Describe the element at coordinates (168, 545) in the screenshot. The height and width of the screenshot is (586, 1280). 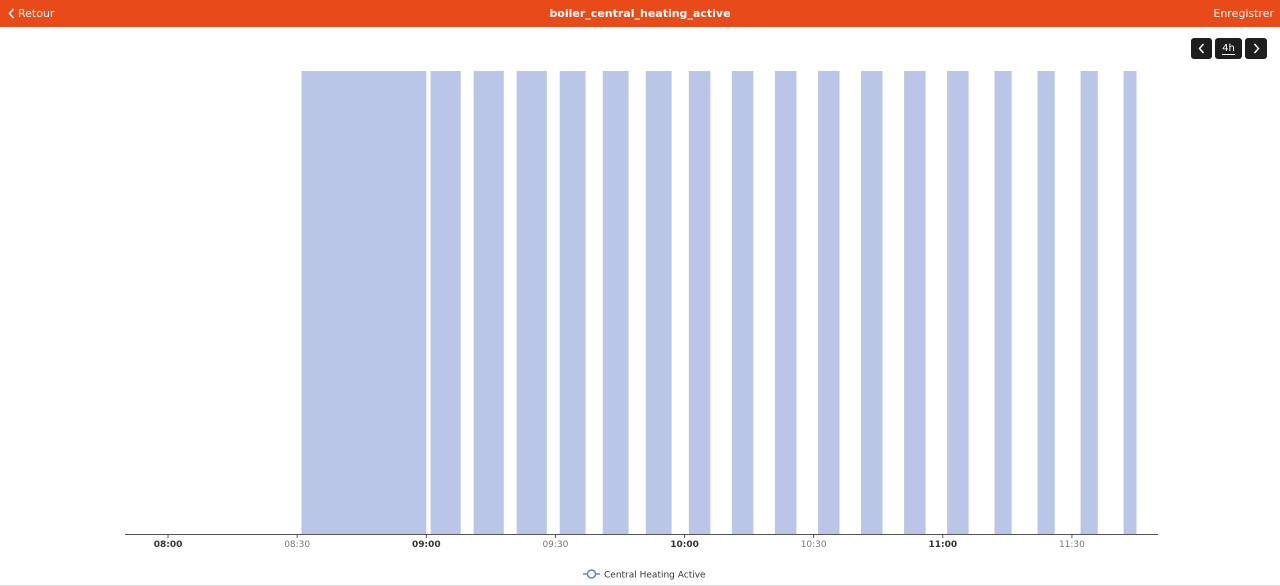
I see `x-tick-label: 08:00` at that location.